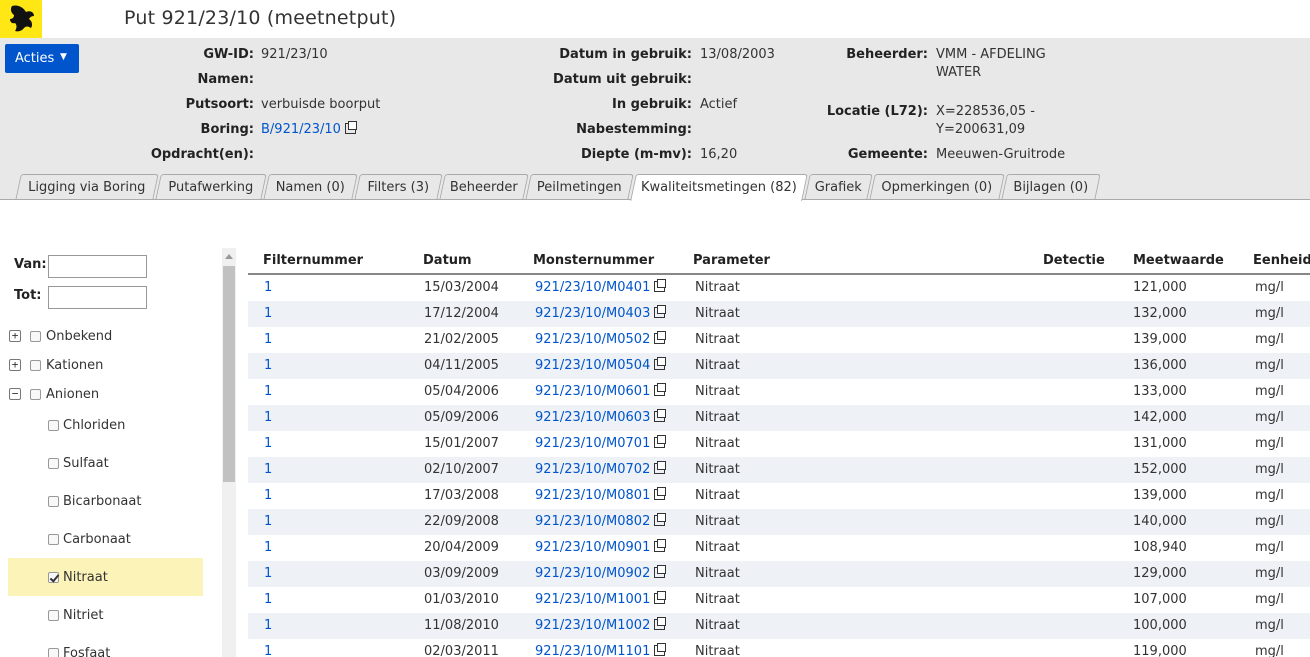  What do you see at coordinates (211, 187) in the screenshot?
I see `tab-putafwerking: Putafwerking` at bounding box center [211, 187].